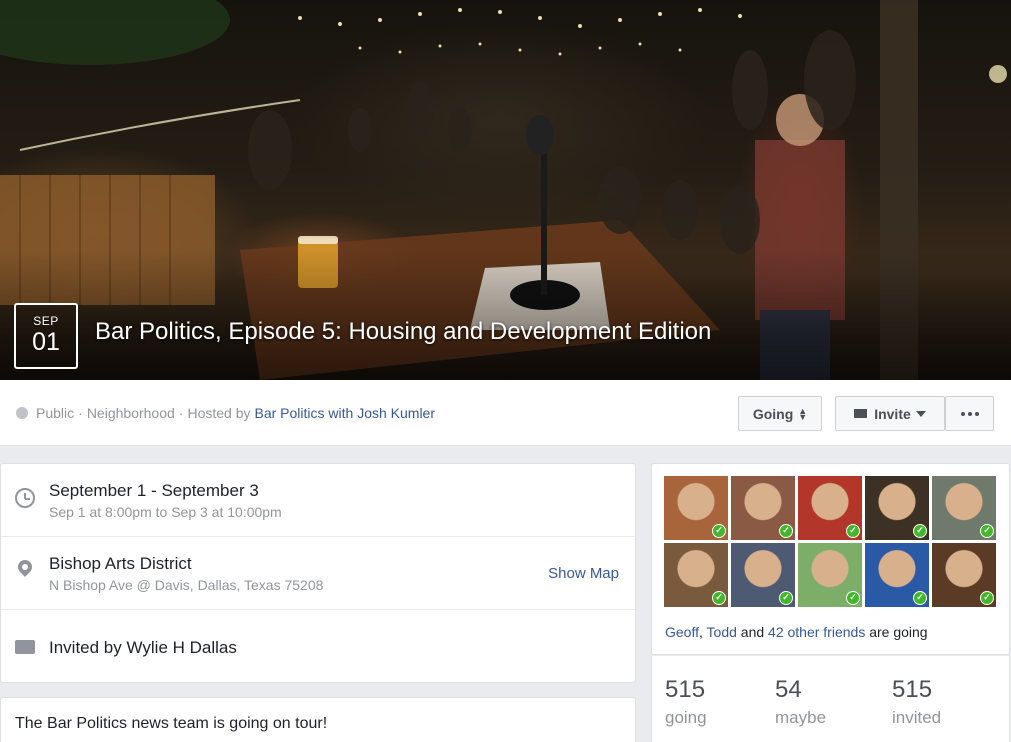 The width and height of the screenshot is (1011, 742). I want to click on date-badge: SEP 01, so click(46, 336).